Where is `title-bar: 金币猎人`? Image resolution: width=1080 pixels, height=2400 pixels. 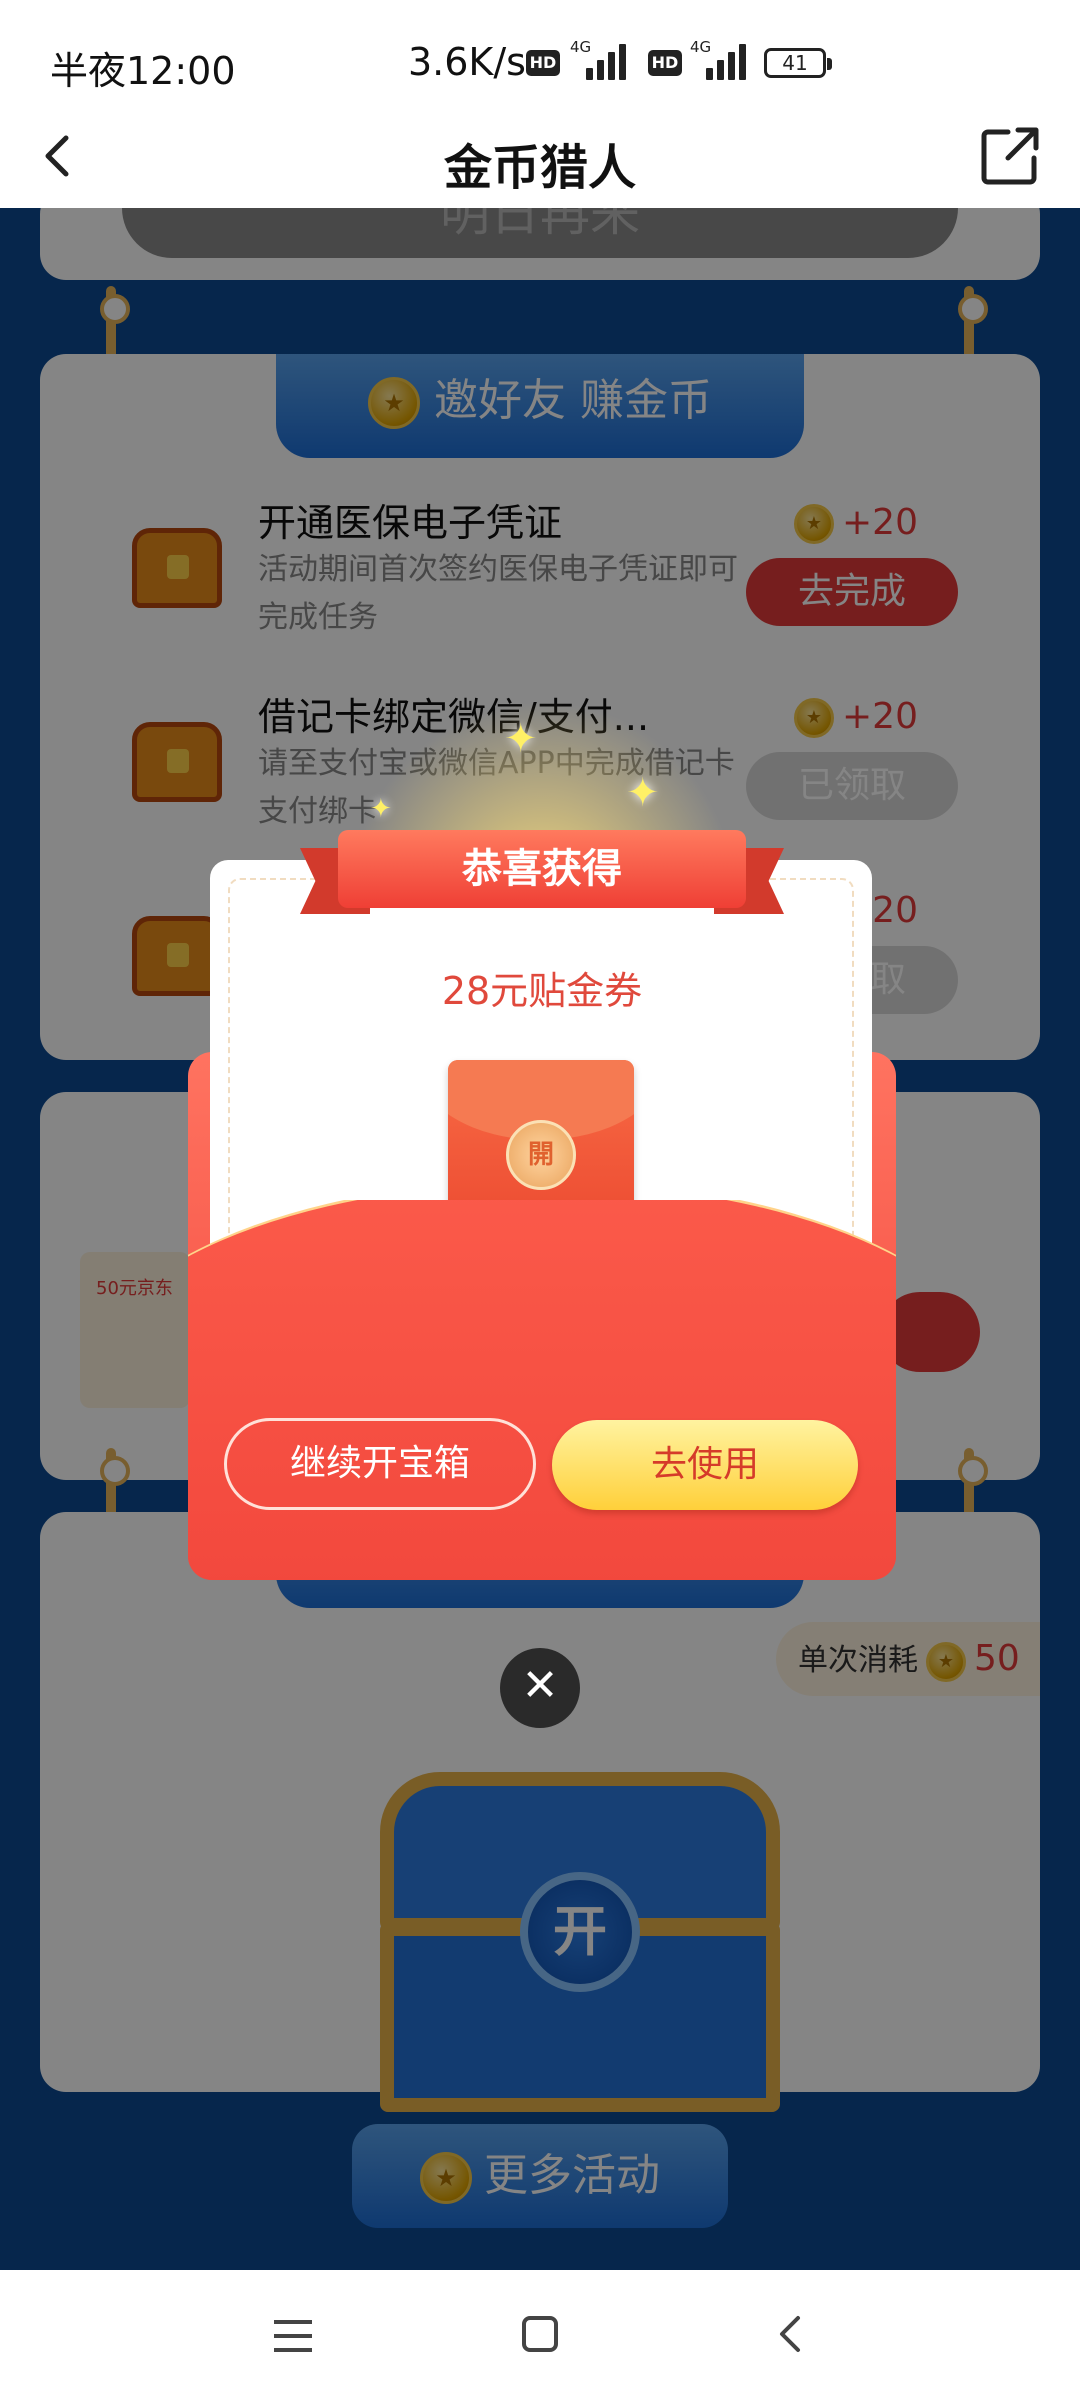 title-bar: 金币猎人 is located at coordinates (540, 156).